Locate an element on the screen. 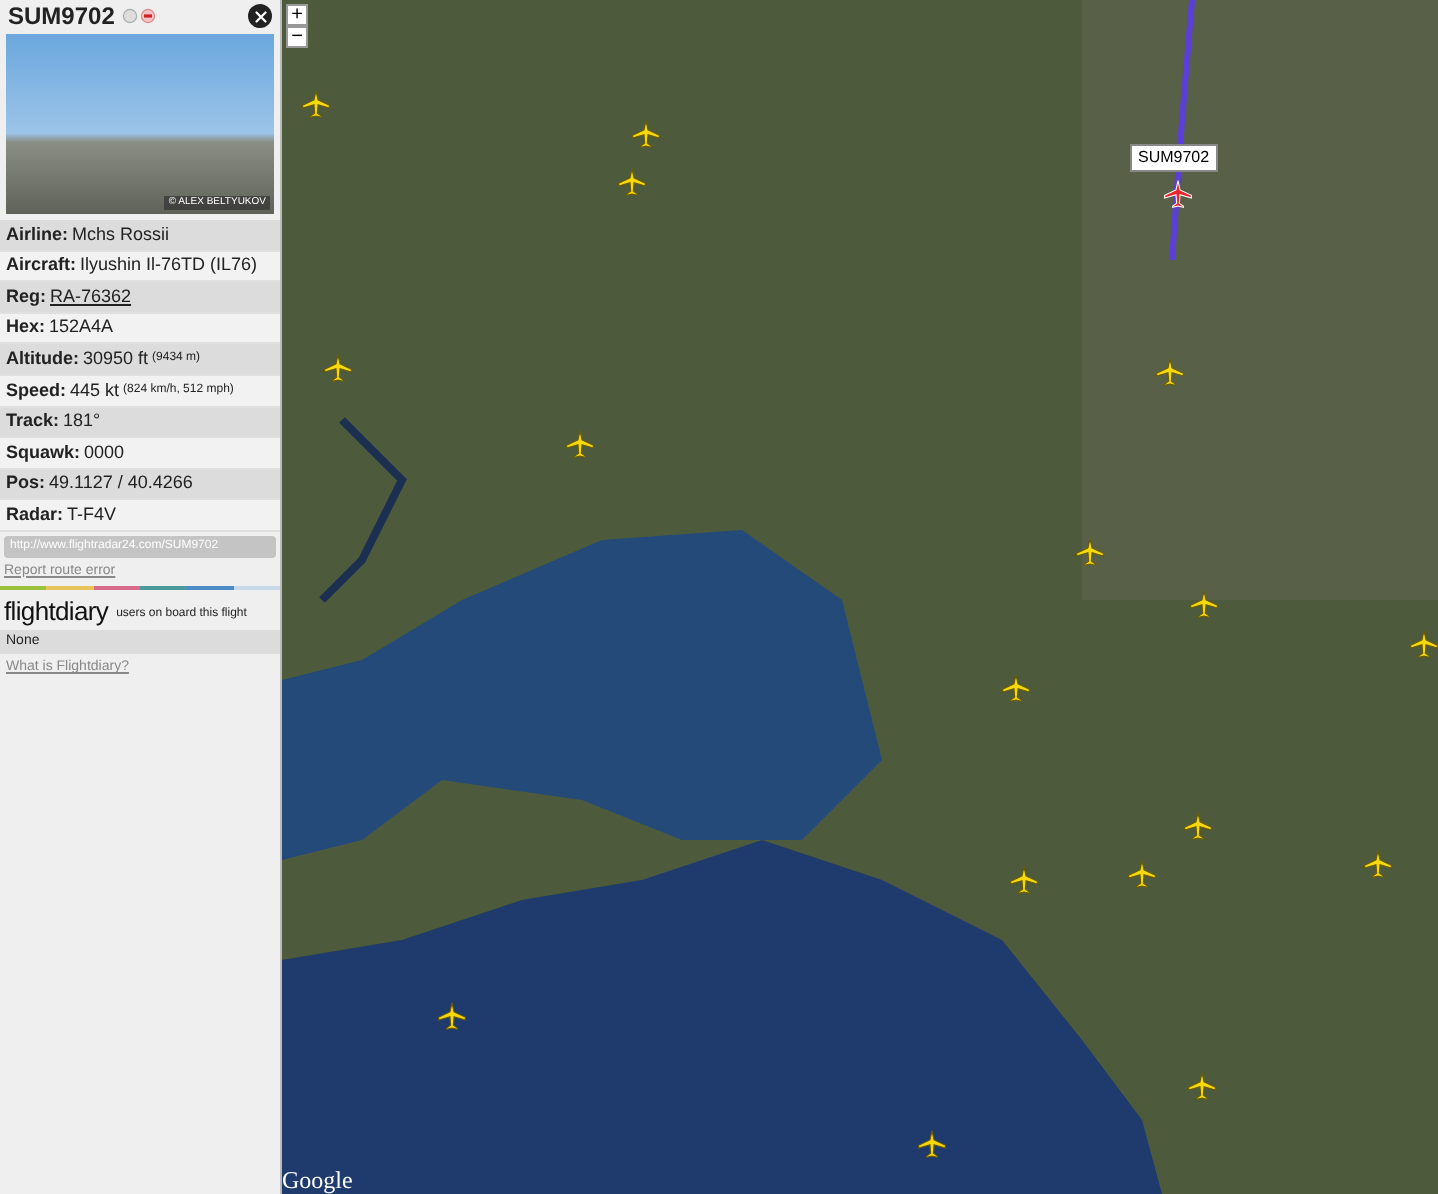 This screenshot has height=1194, width=1438. flight-callsign: SUM9702 is located at coordinates (61, 17).